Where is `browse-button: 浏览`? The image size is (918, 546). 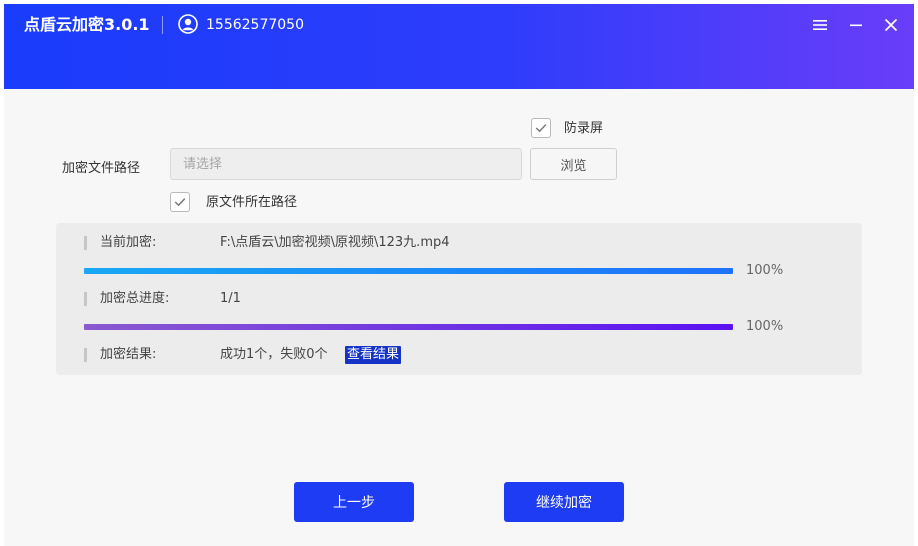
browse-button: 浏览 is located at coordinates (573, 164).